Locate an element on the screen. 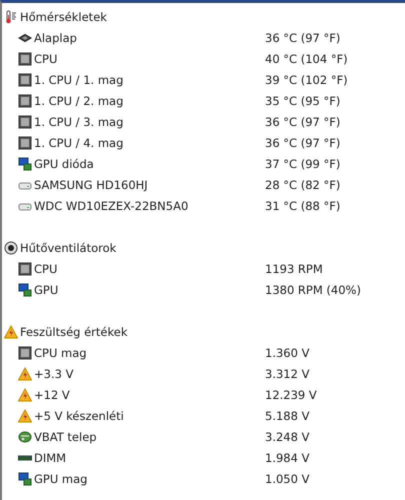 Image resolution: width=405 pixels, height=500 pixels. sensor-value: 28 °C (82 °F) is located at coordinates (302, 185).